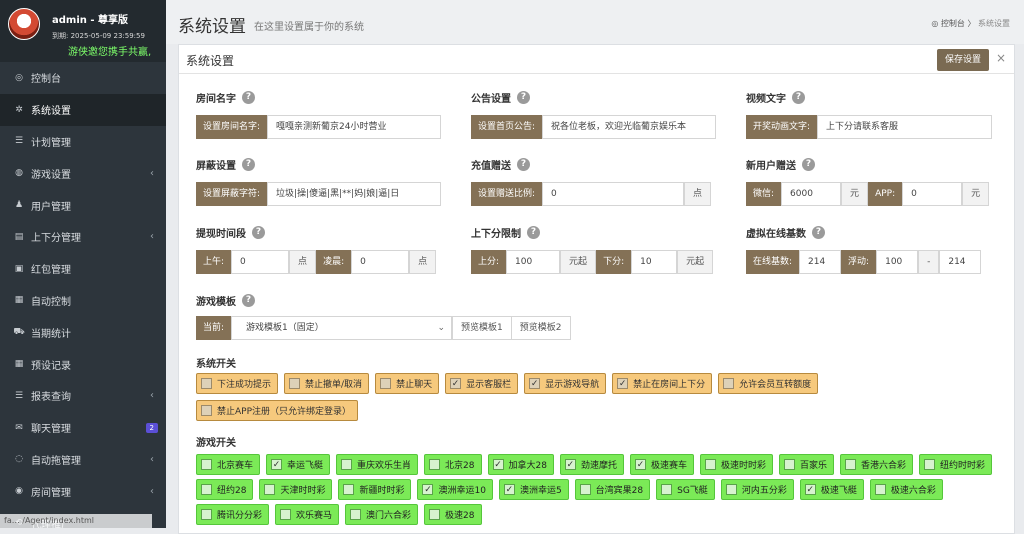 The width and height of the screenshot is (1024, 534). Describe the element at coordinates (685, 489) in the screenshot. I see `game-switch-toggle: SG飞艇` at that location.